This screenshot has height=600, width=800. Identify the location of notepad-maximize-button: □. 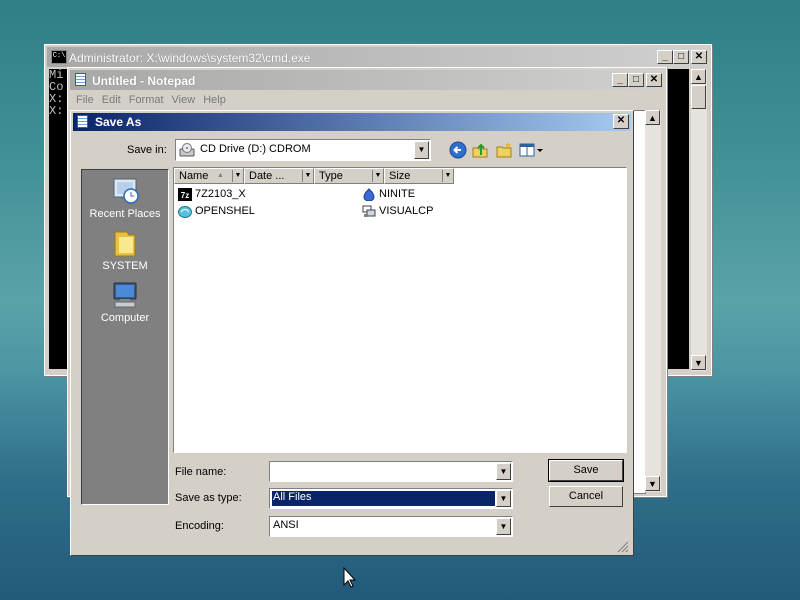
(636, 80).